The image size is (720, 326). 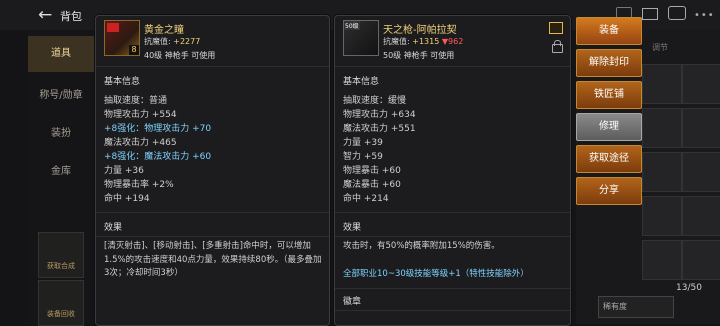 What do you see at coordinates (140, 143) in the screenshot?
I see `stat-line: 魔法攻击力 +465` at bounding box center [140, 143].